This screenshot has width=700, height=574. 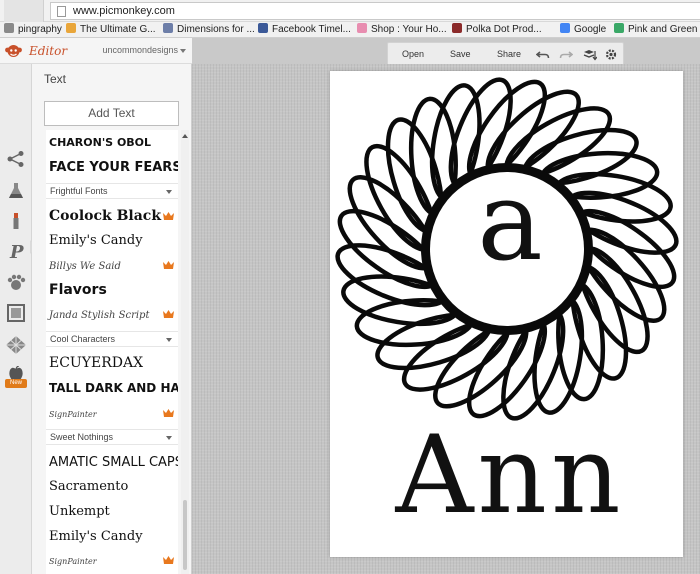 I want to click on add-text-button: Add Text, so click(x=111, y=113).